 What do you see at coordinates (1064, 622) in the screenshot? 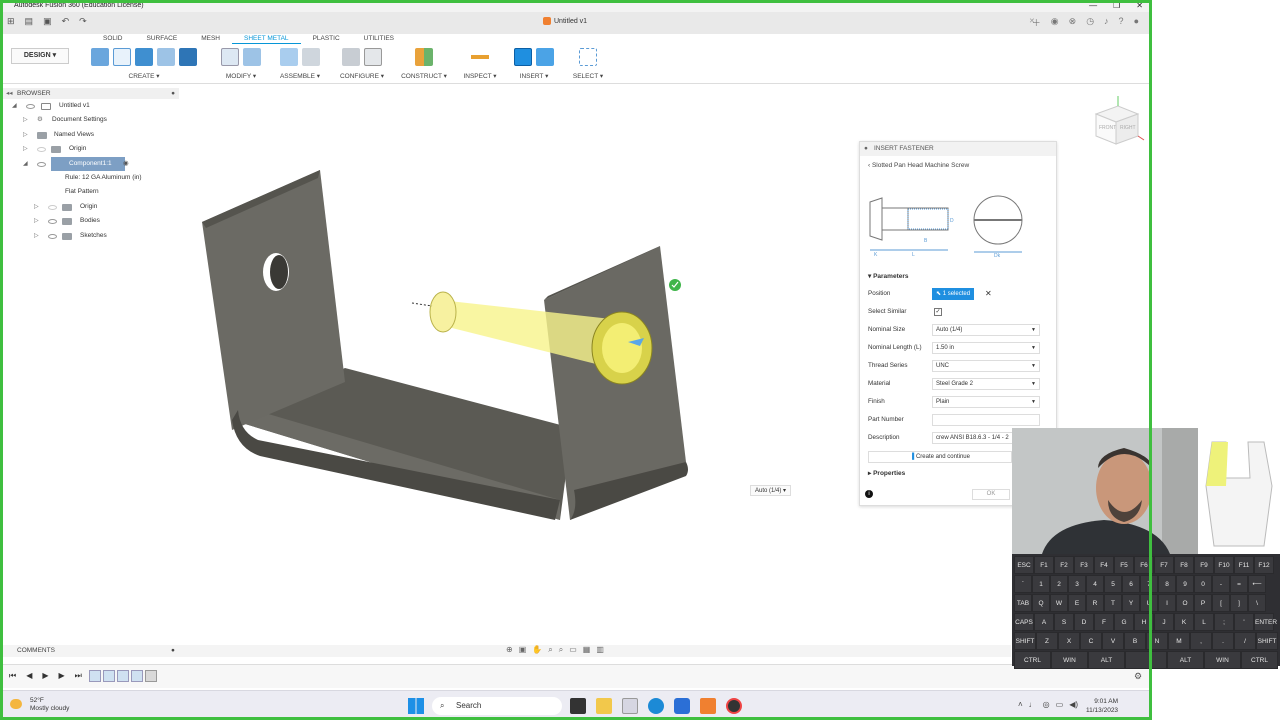
I see `key: S` at bounding box center [1064, 622].